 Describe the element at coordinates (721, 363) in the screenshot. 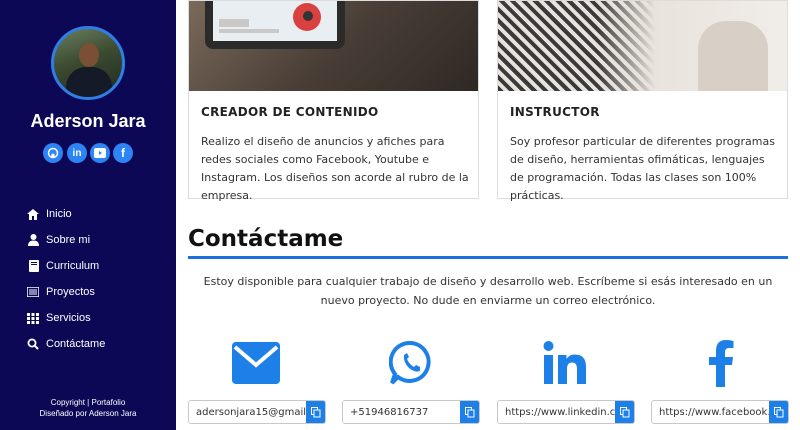

I see `facebook-icon` at that location.